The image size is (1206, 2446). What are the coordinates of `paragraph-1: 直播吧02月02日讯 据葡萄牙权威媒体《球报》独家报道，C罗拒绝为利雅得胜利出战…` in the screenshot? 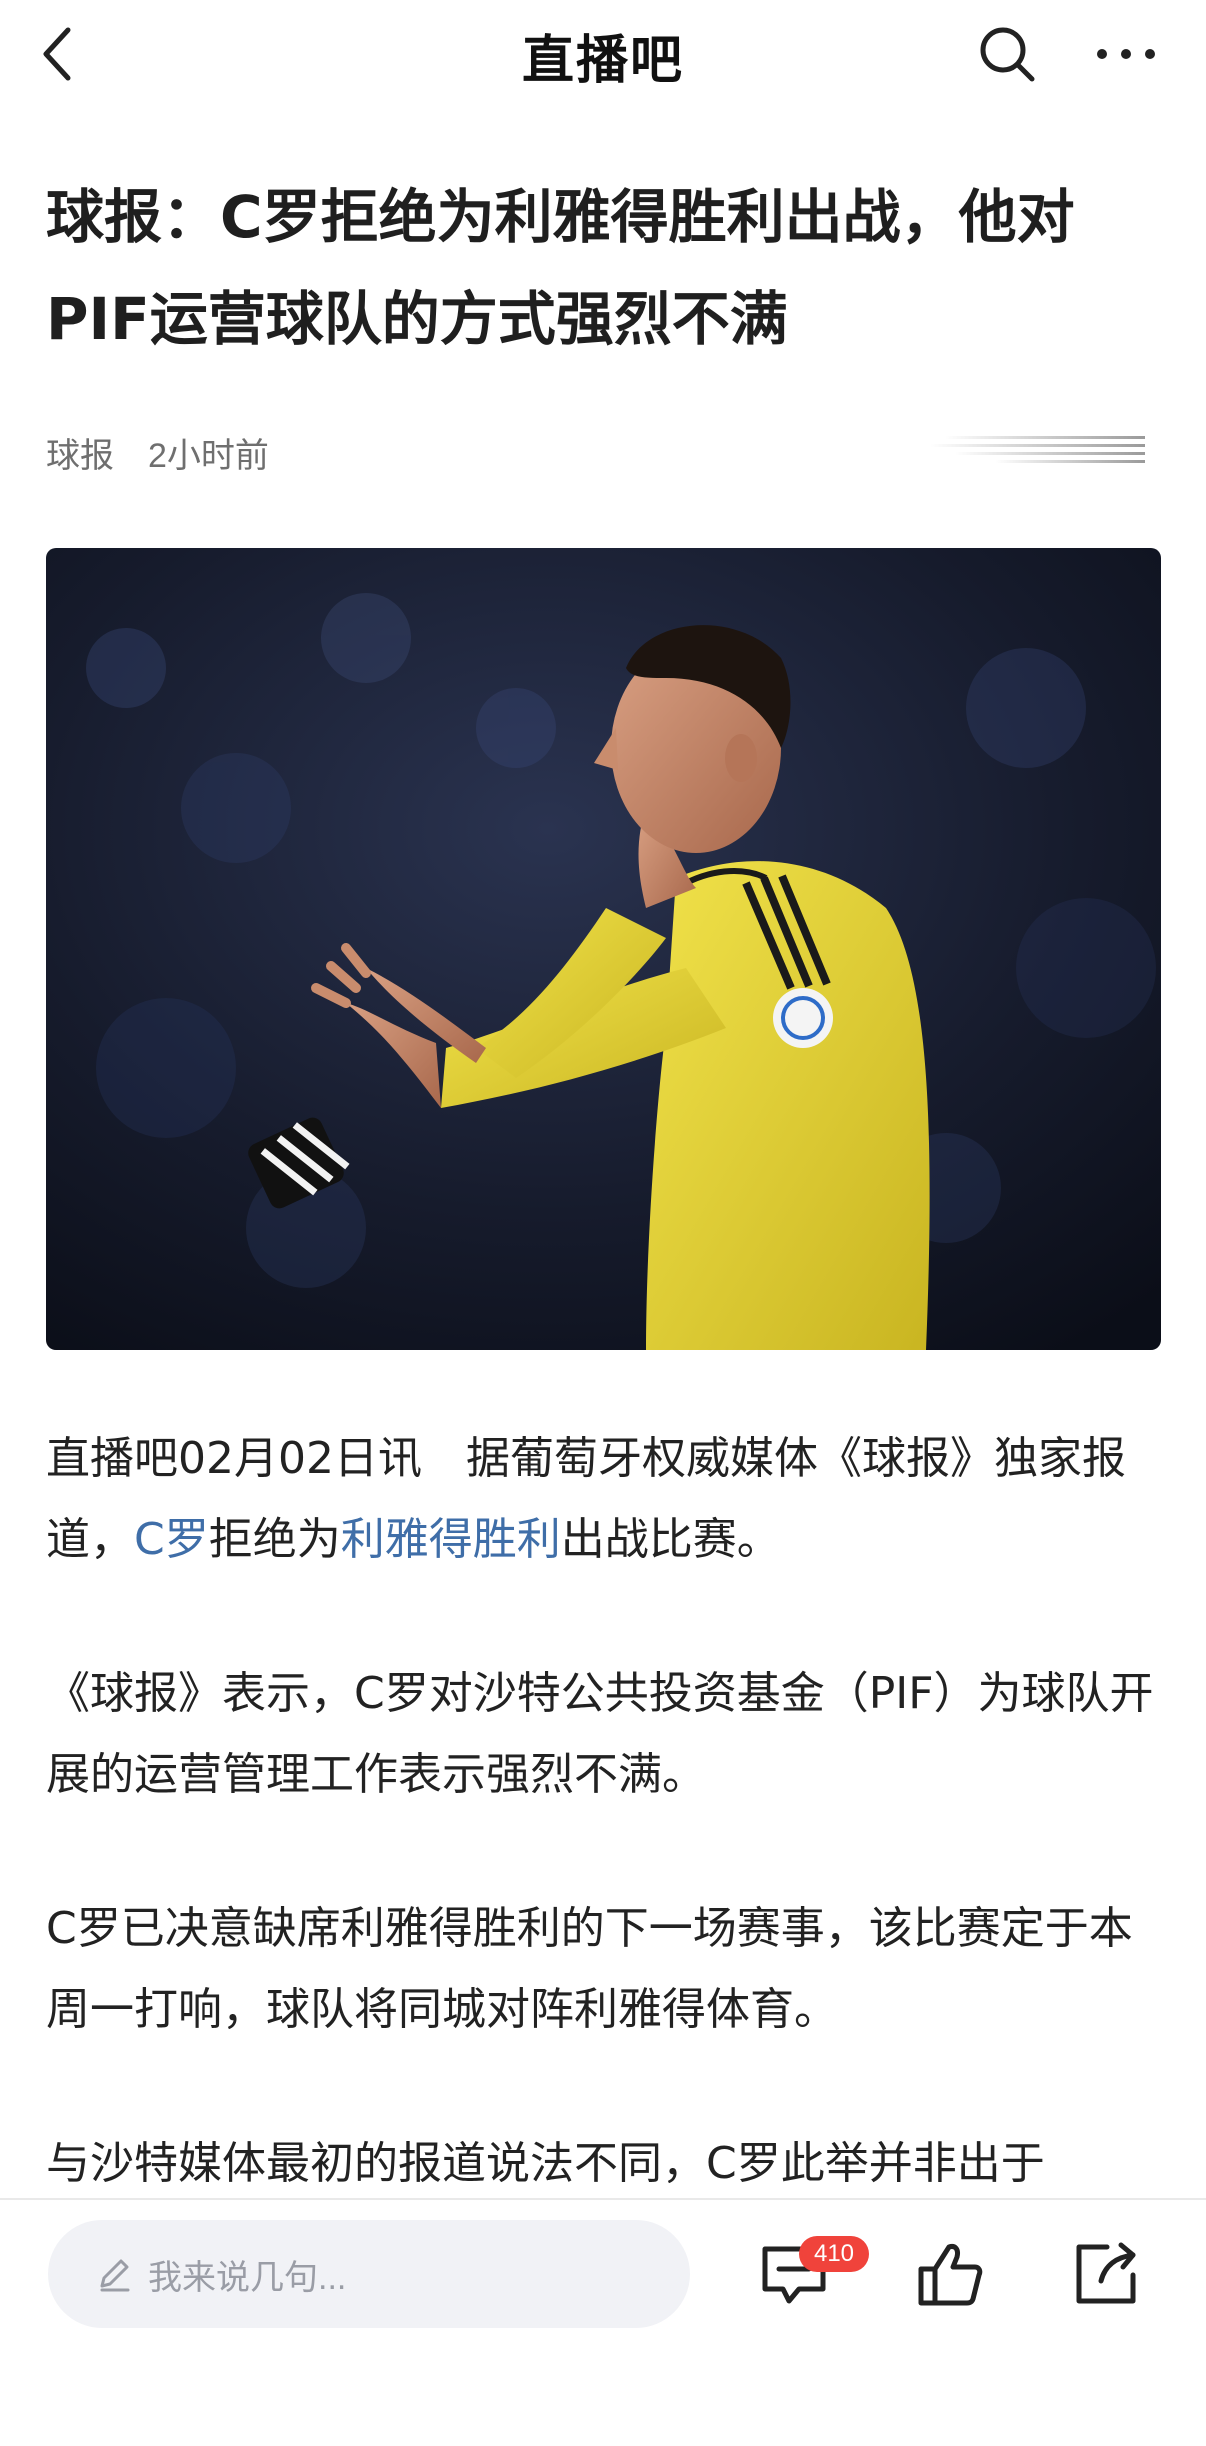 It's located at (605, 1499).